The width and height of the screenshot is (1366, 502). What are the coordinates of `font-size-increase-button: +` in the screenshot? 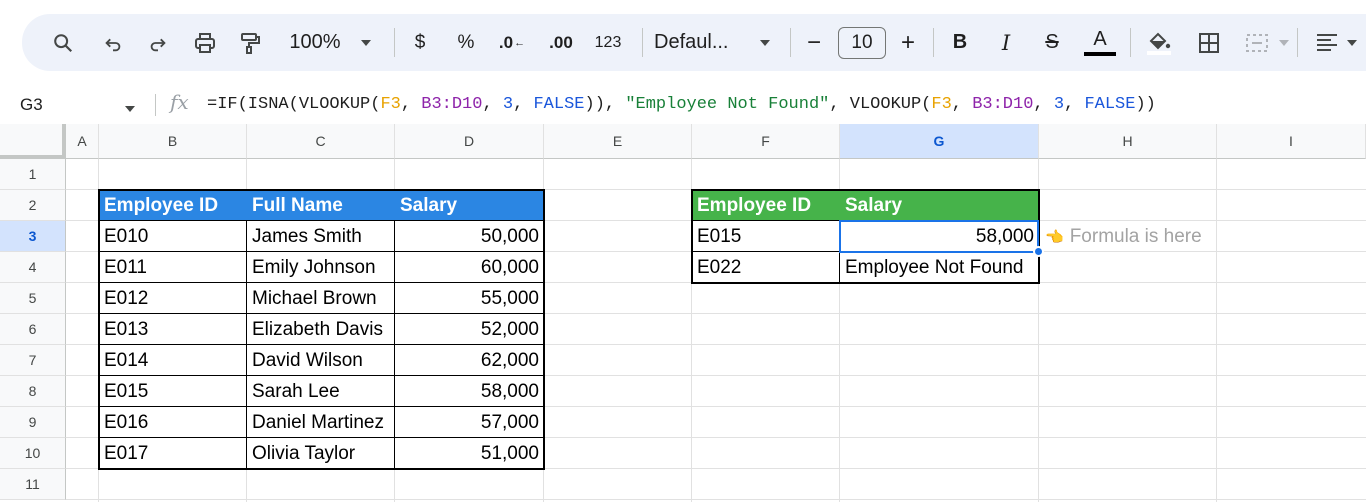 It's located at (908, 42).